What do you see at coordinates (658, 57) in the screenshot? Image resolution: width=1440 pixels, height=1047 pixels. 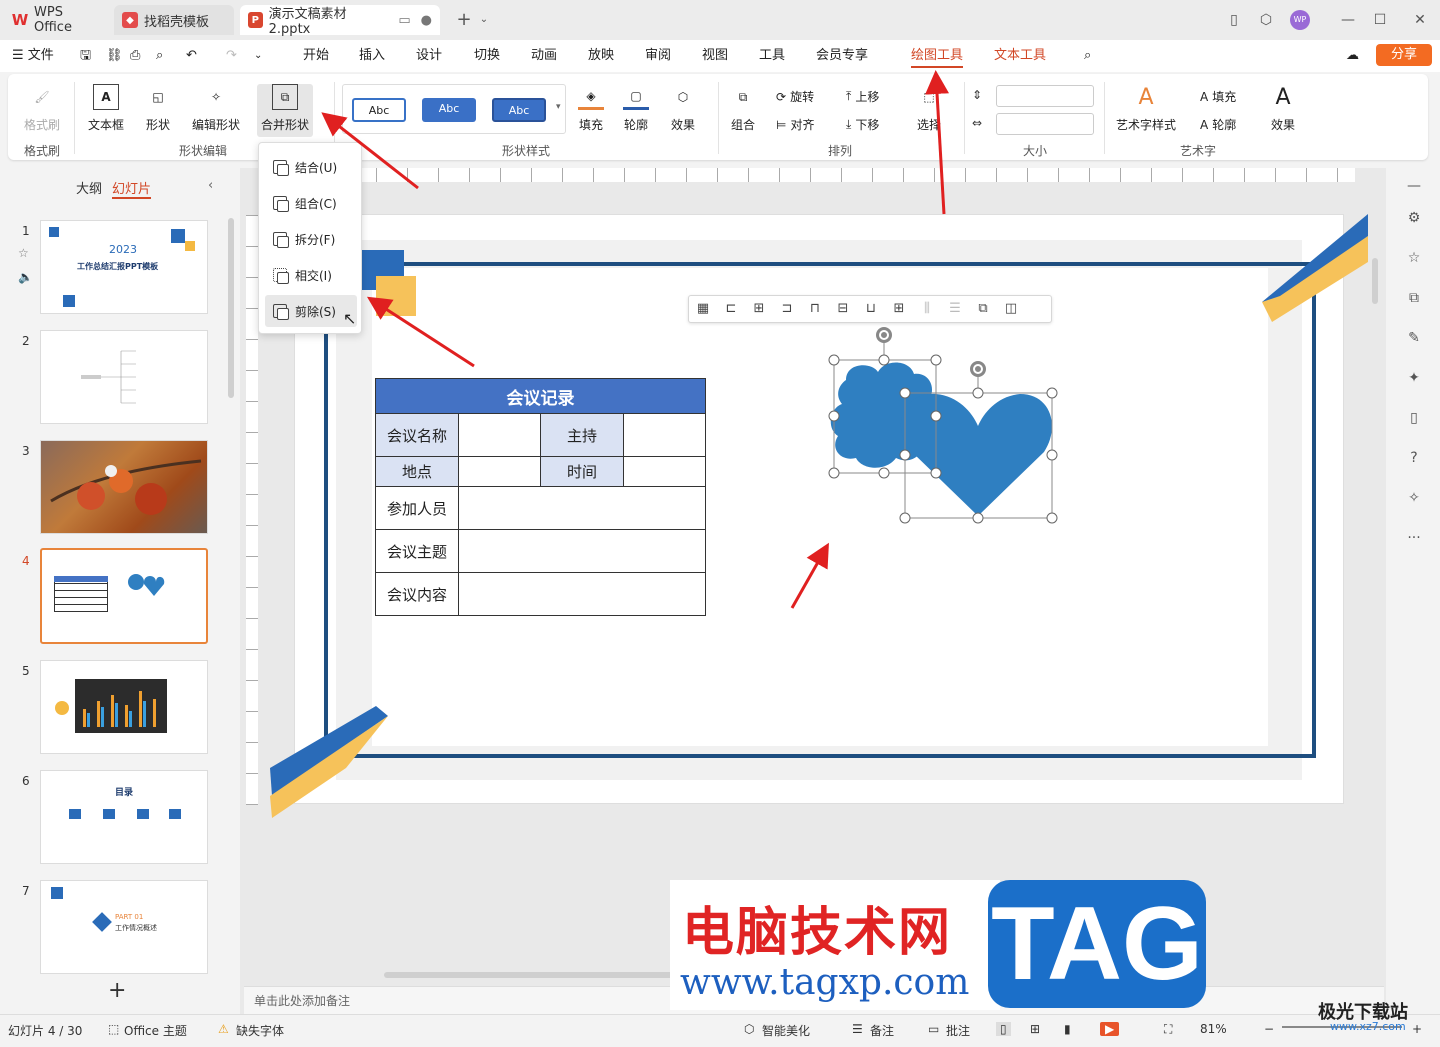 I see `menu-review: 审阅` at bounding box center [658, 57].